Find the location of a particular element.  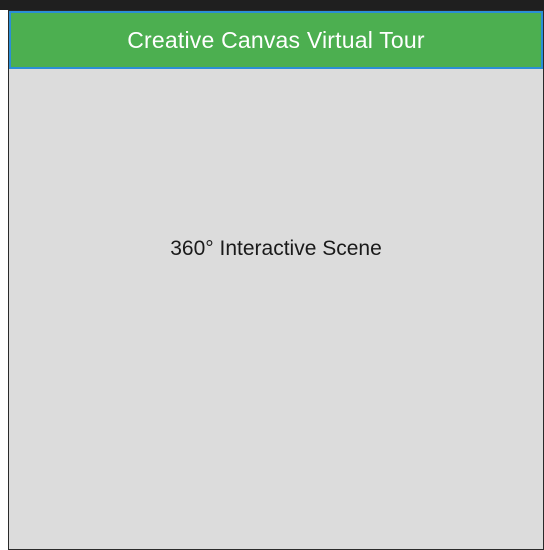

app-title: Creative Canvas Virtual Tour is located at coordinates (276, 39).